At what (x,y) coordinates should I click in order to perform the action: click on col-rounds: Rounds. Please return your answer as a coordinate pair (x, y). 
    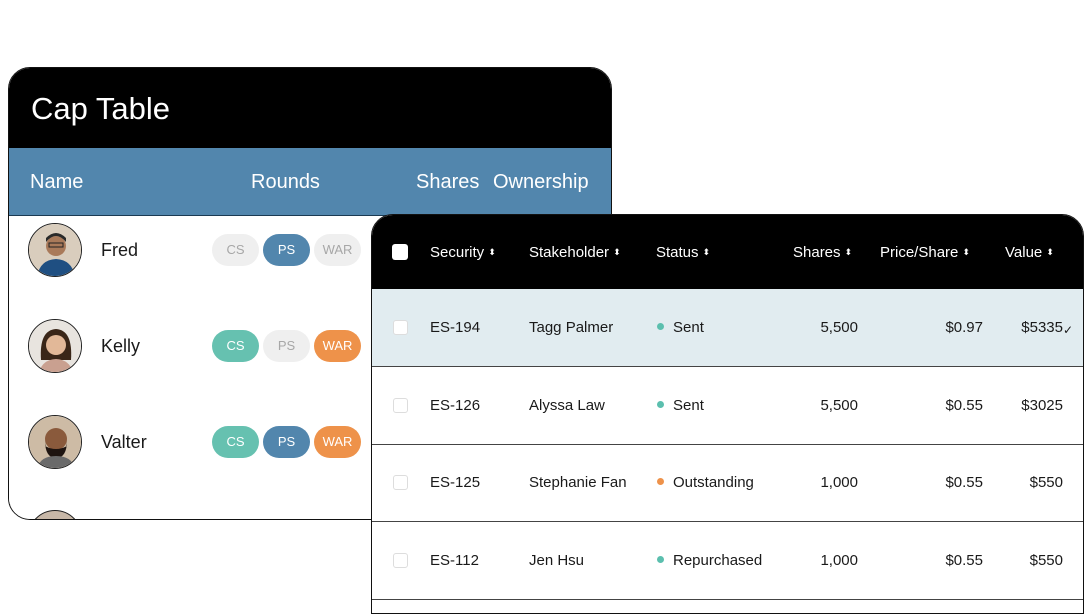
    Looking at the image, I should click on (285, 182).